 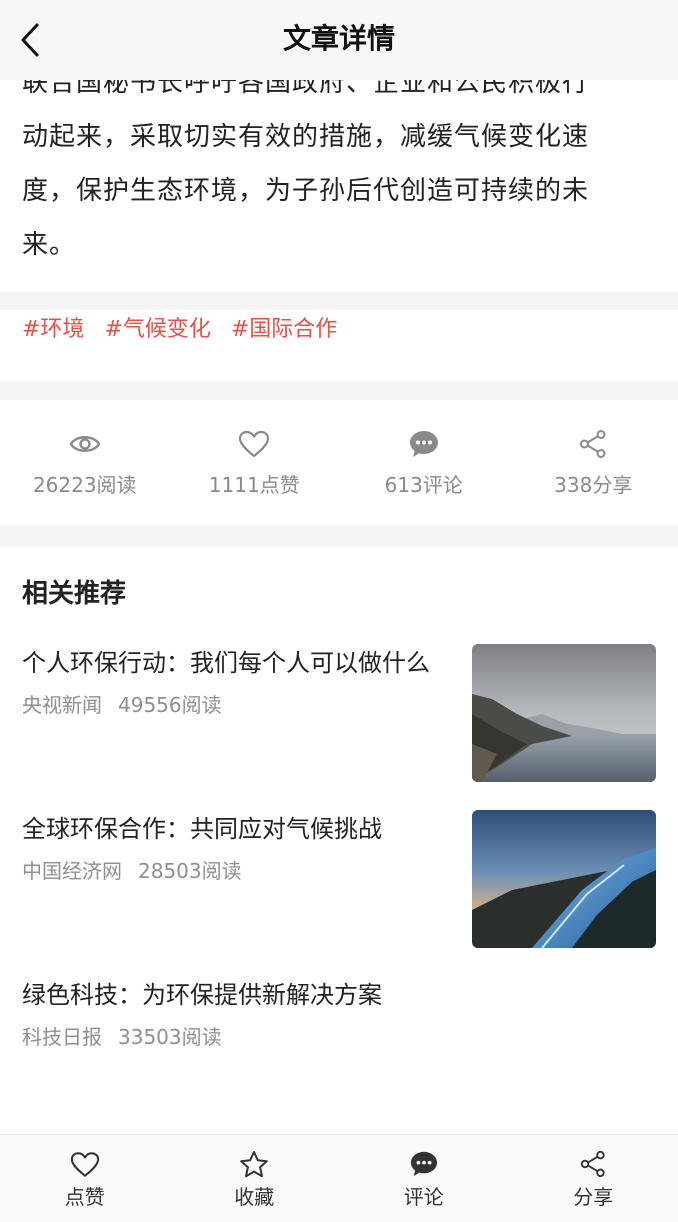 What do you see at coordinates (593, 1197) in the screenshot?
I see `share-label: 分享` at bounding box center [593, 1197].